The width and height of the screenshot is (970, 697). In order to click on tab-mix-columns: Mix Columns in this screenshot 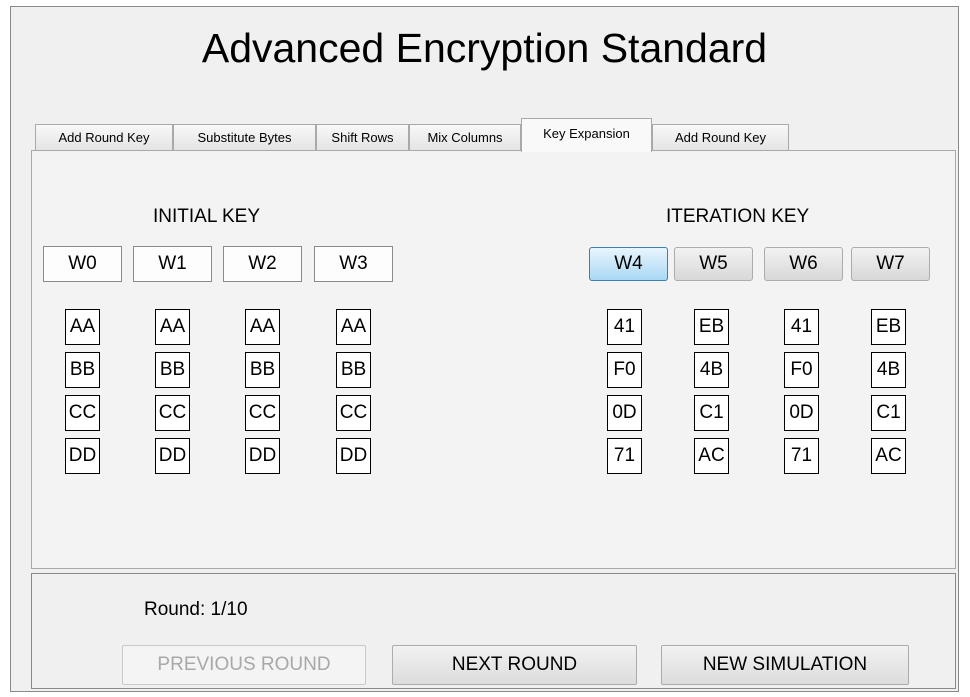, I will do `click(465, 137)`.